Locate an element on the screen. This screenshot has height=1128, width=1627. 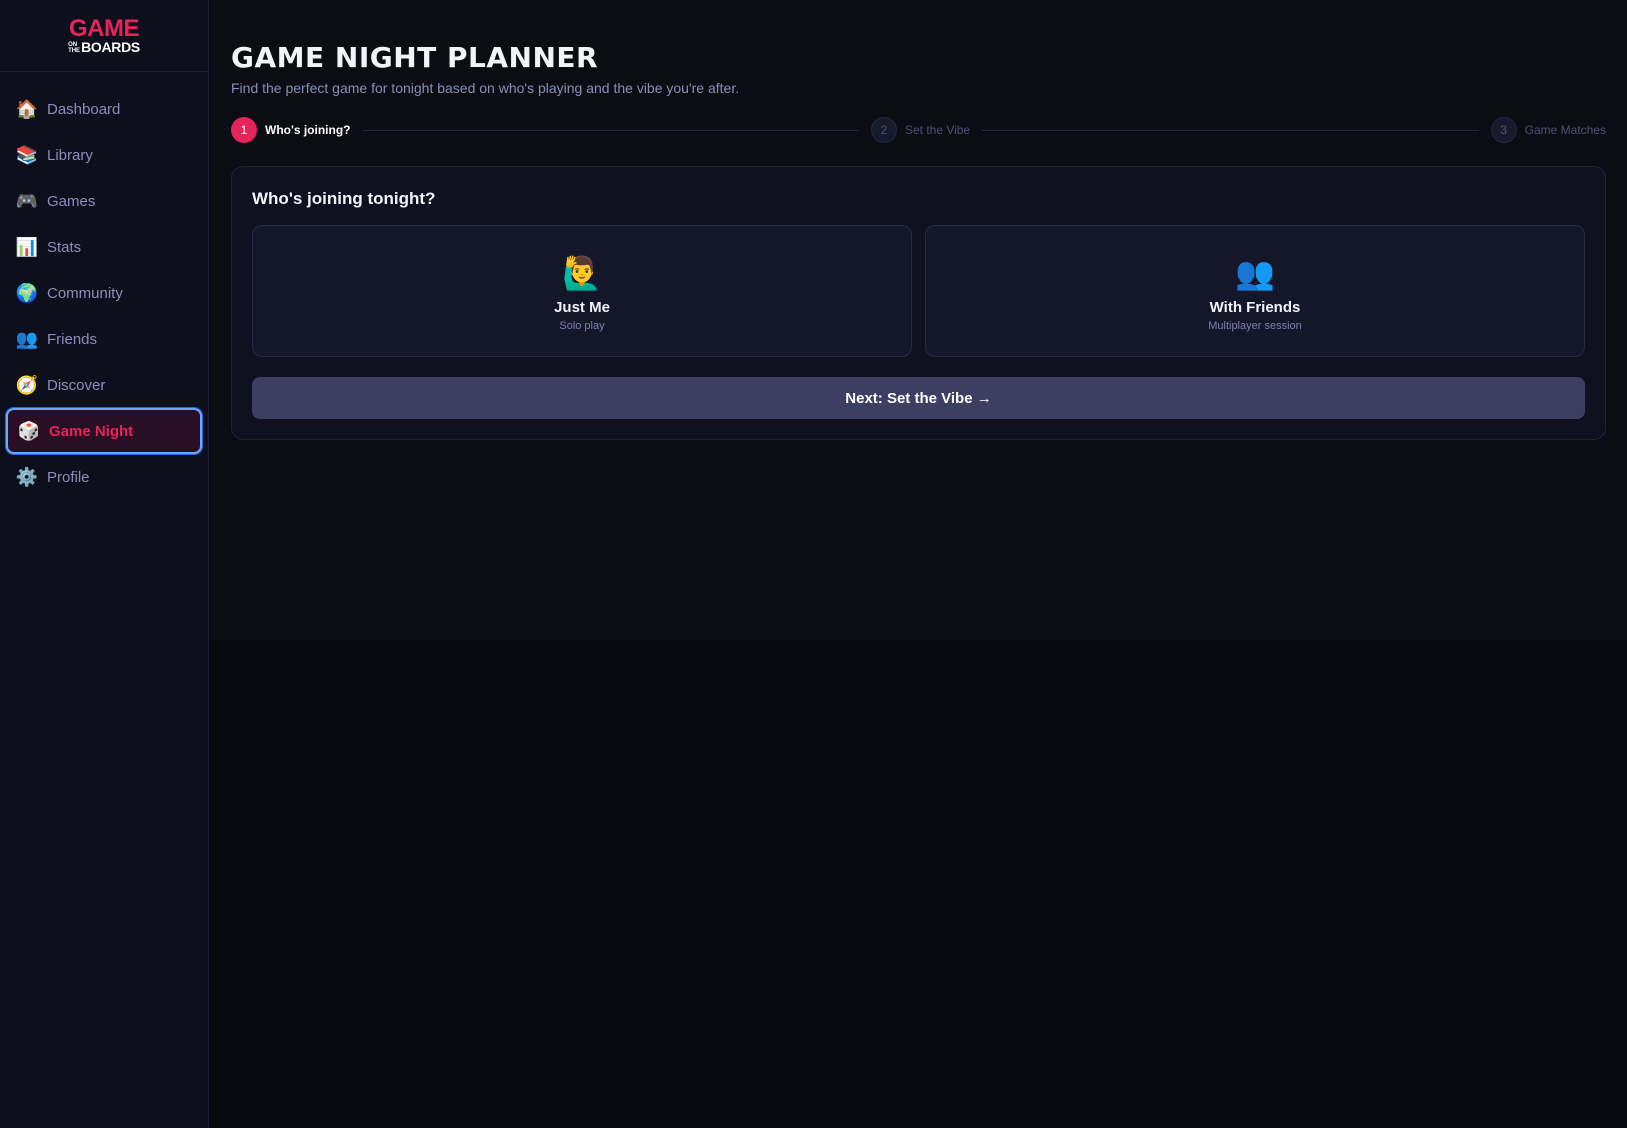
books-icon: 📚 is located at coordinates (27, 155).